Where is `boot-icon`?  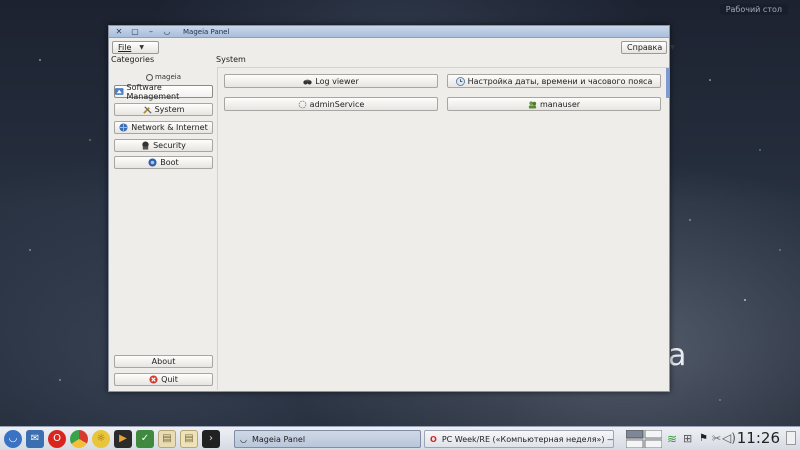
boot-icon is located at coordinates (152, 162).